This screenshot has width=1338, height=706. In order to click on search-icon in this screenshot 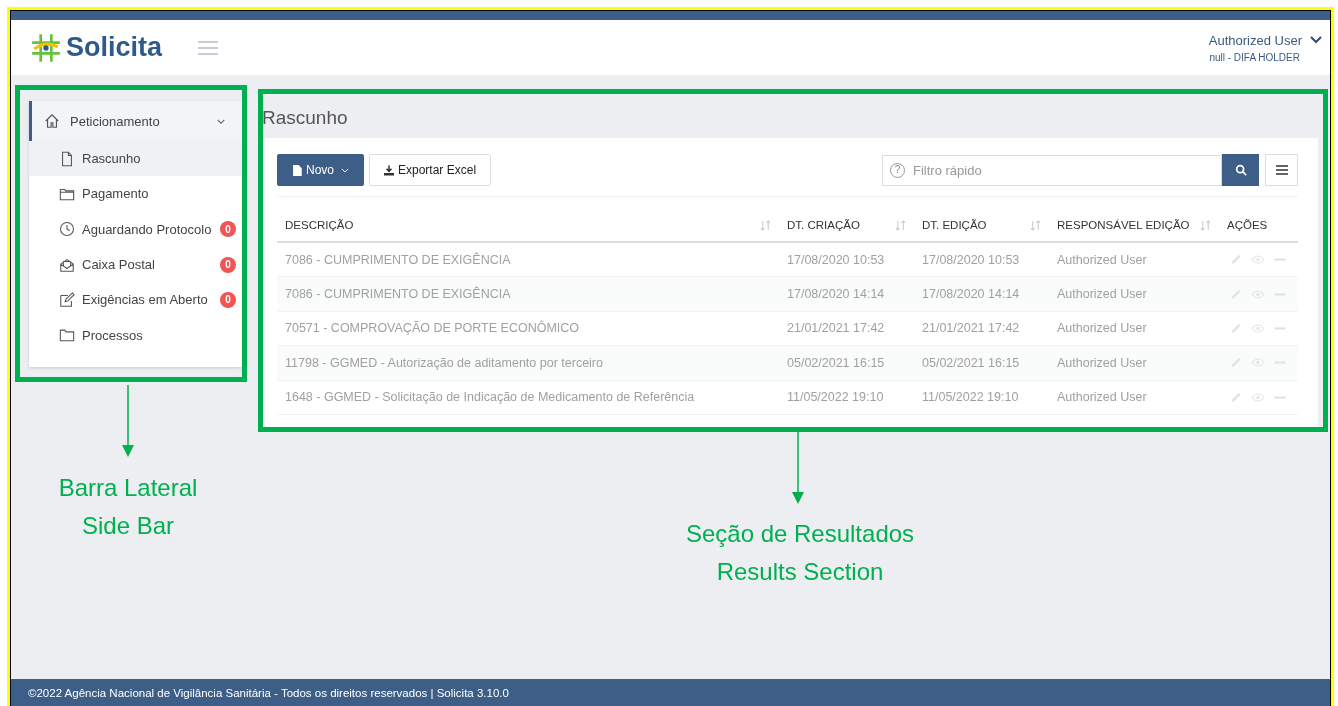, I will do `click(1240, 170)`.